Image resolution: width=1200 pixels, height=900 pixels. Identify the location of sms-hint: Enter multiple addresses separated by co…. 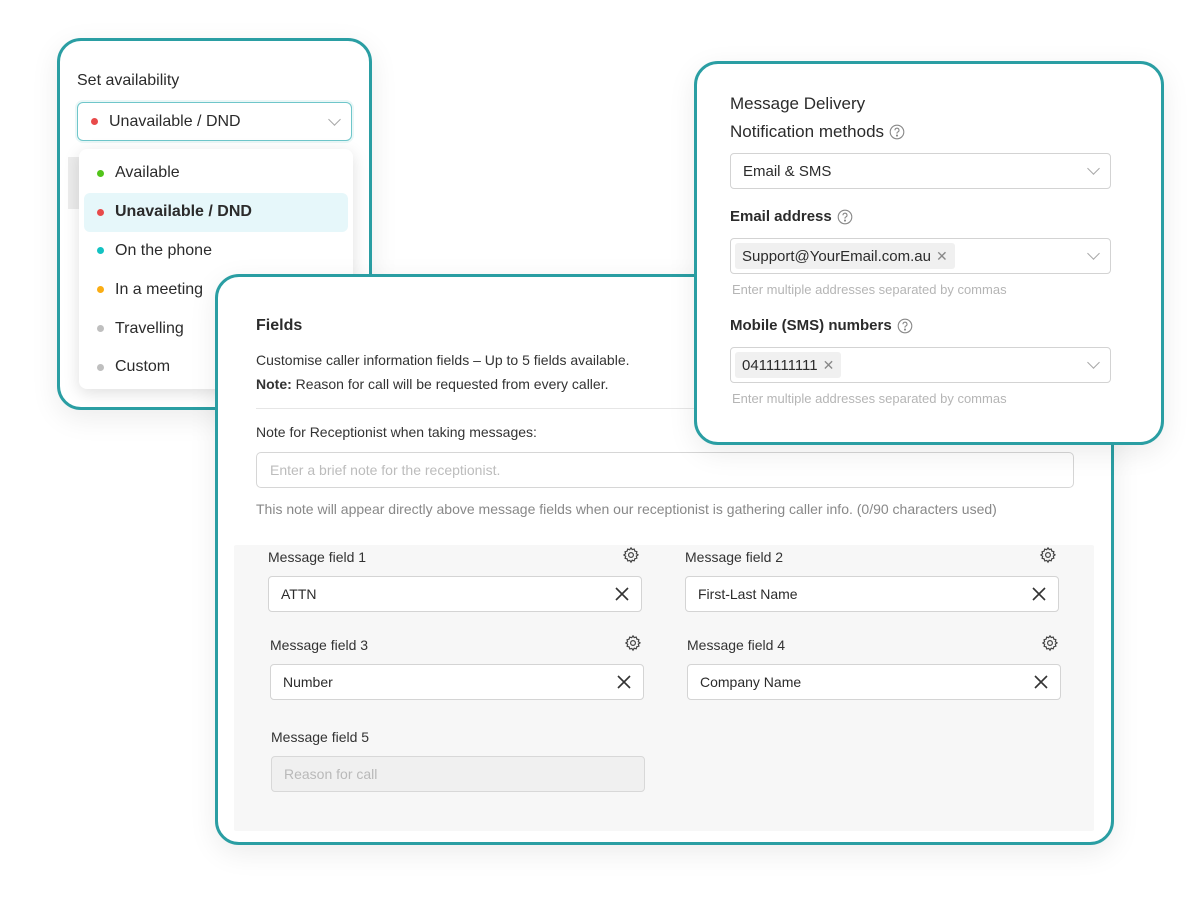
(869, 398).